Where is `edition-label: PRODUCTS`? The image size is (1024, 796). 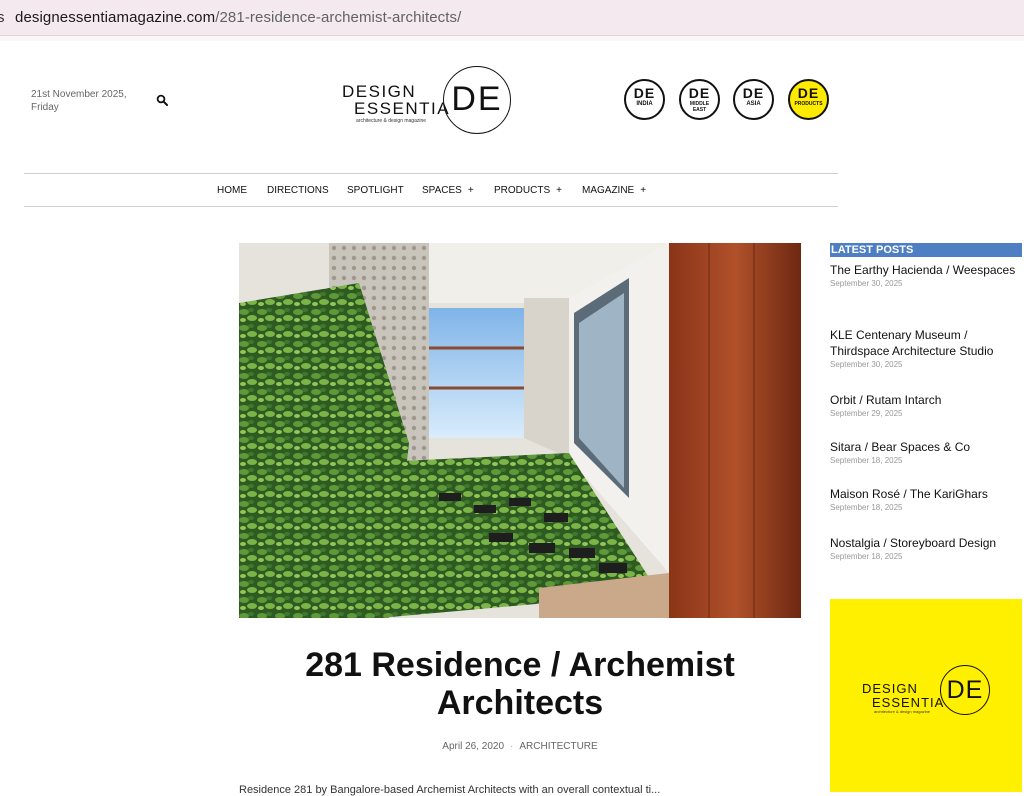 edition-label: PRODUCTS is located at coordinates (808, 104).